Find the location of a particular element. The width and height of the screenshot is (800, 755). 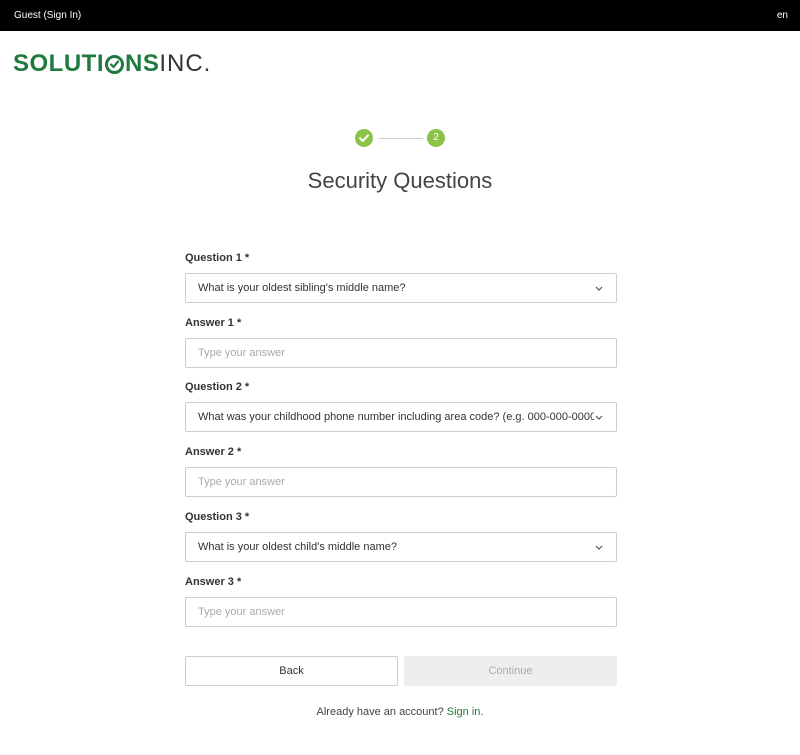

sign-in-prompt: Already have an account? Sign in. is located at coordinates (400, 712).